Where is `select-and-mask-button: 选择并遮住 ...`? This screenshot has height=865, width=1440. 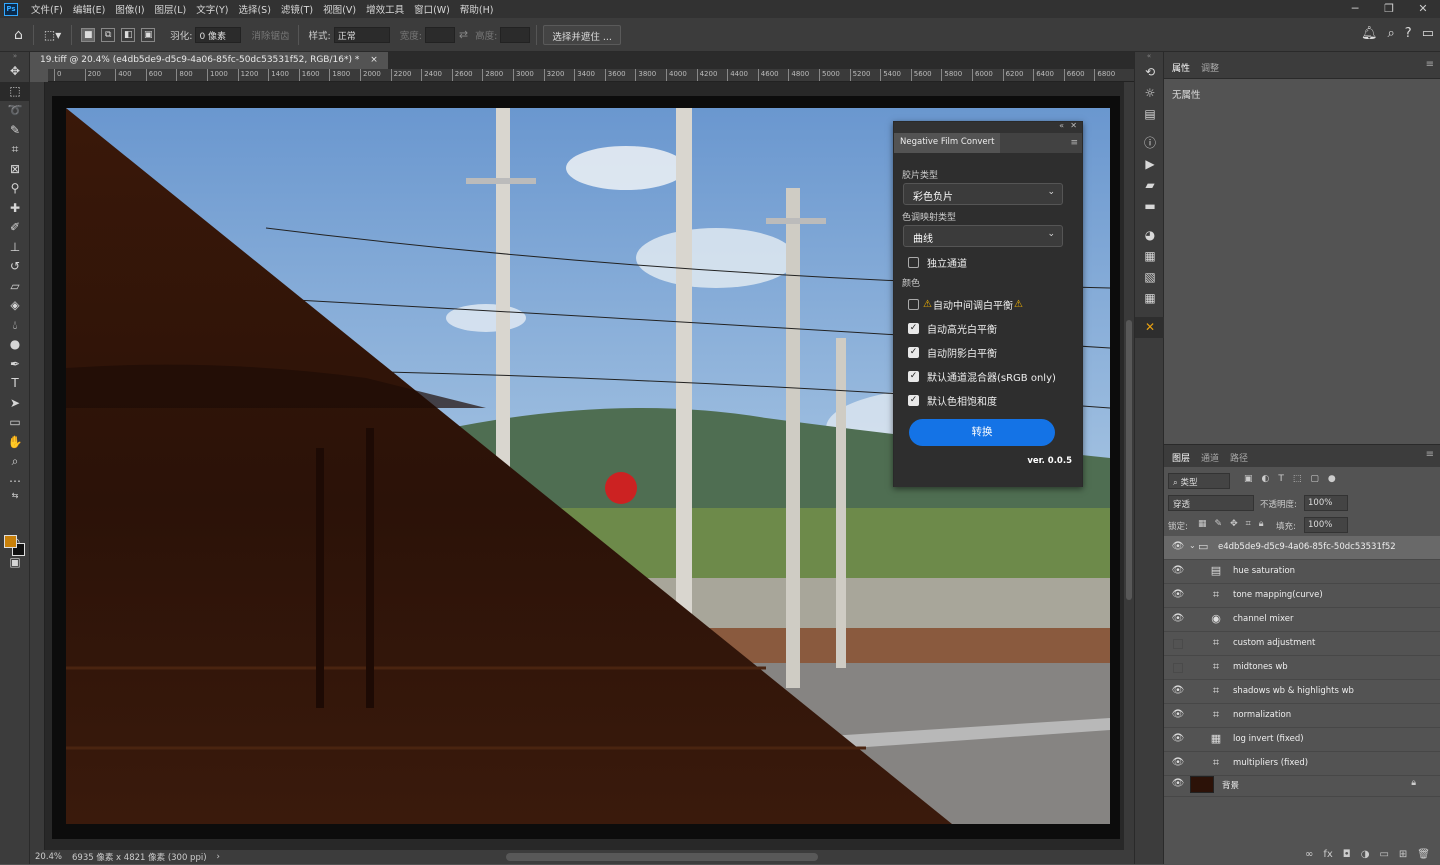 select-and-mask-button: 选择并遮住 ... is located at coordinates (582, 34).